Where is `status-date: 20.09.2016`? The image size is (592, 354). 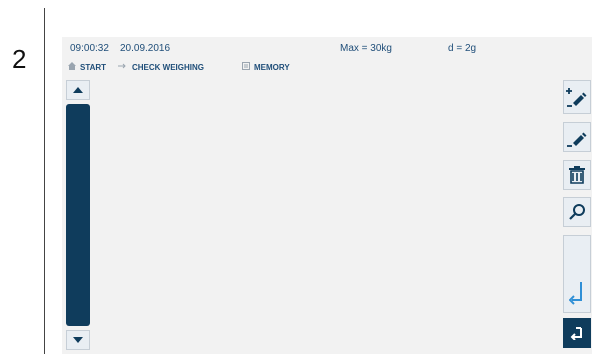 status-date: 20.09.2016 is located at coordinates (145, 48).